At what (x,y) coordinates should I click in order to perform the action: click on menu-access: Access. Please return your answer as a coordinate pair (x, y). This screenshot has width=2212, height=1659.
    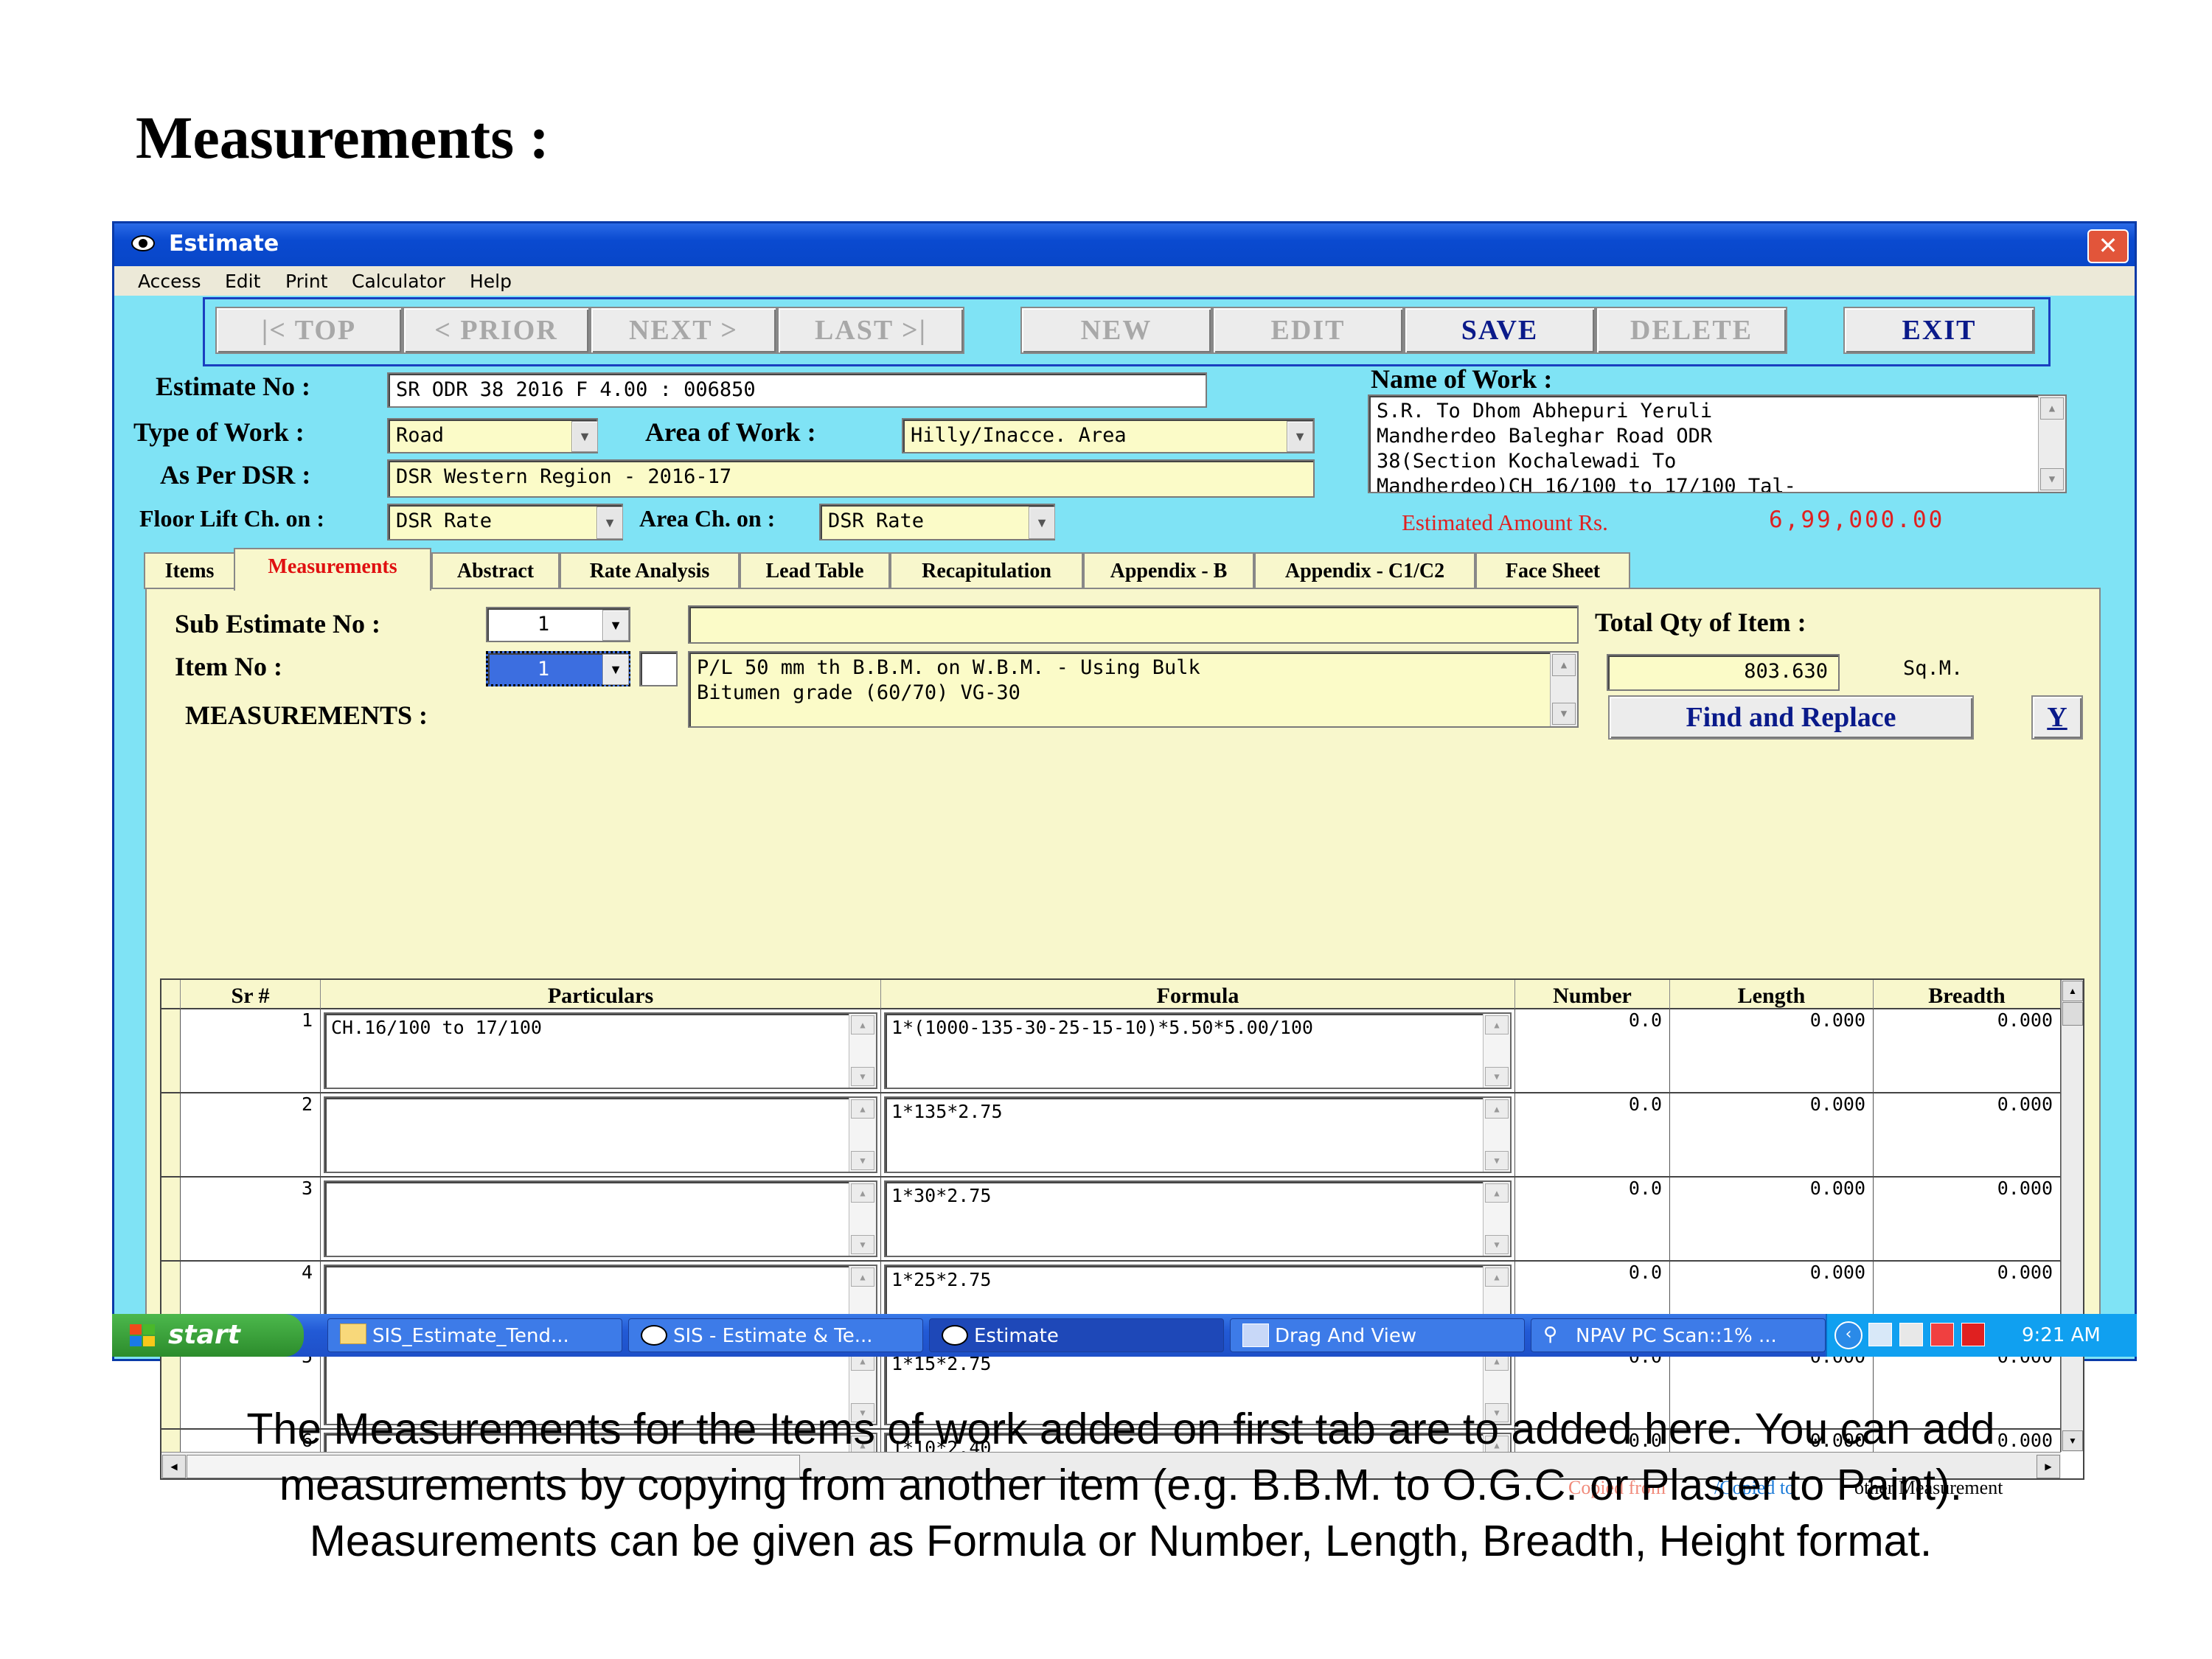
    Looking at the image, I should click on (169, 281).